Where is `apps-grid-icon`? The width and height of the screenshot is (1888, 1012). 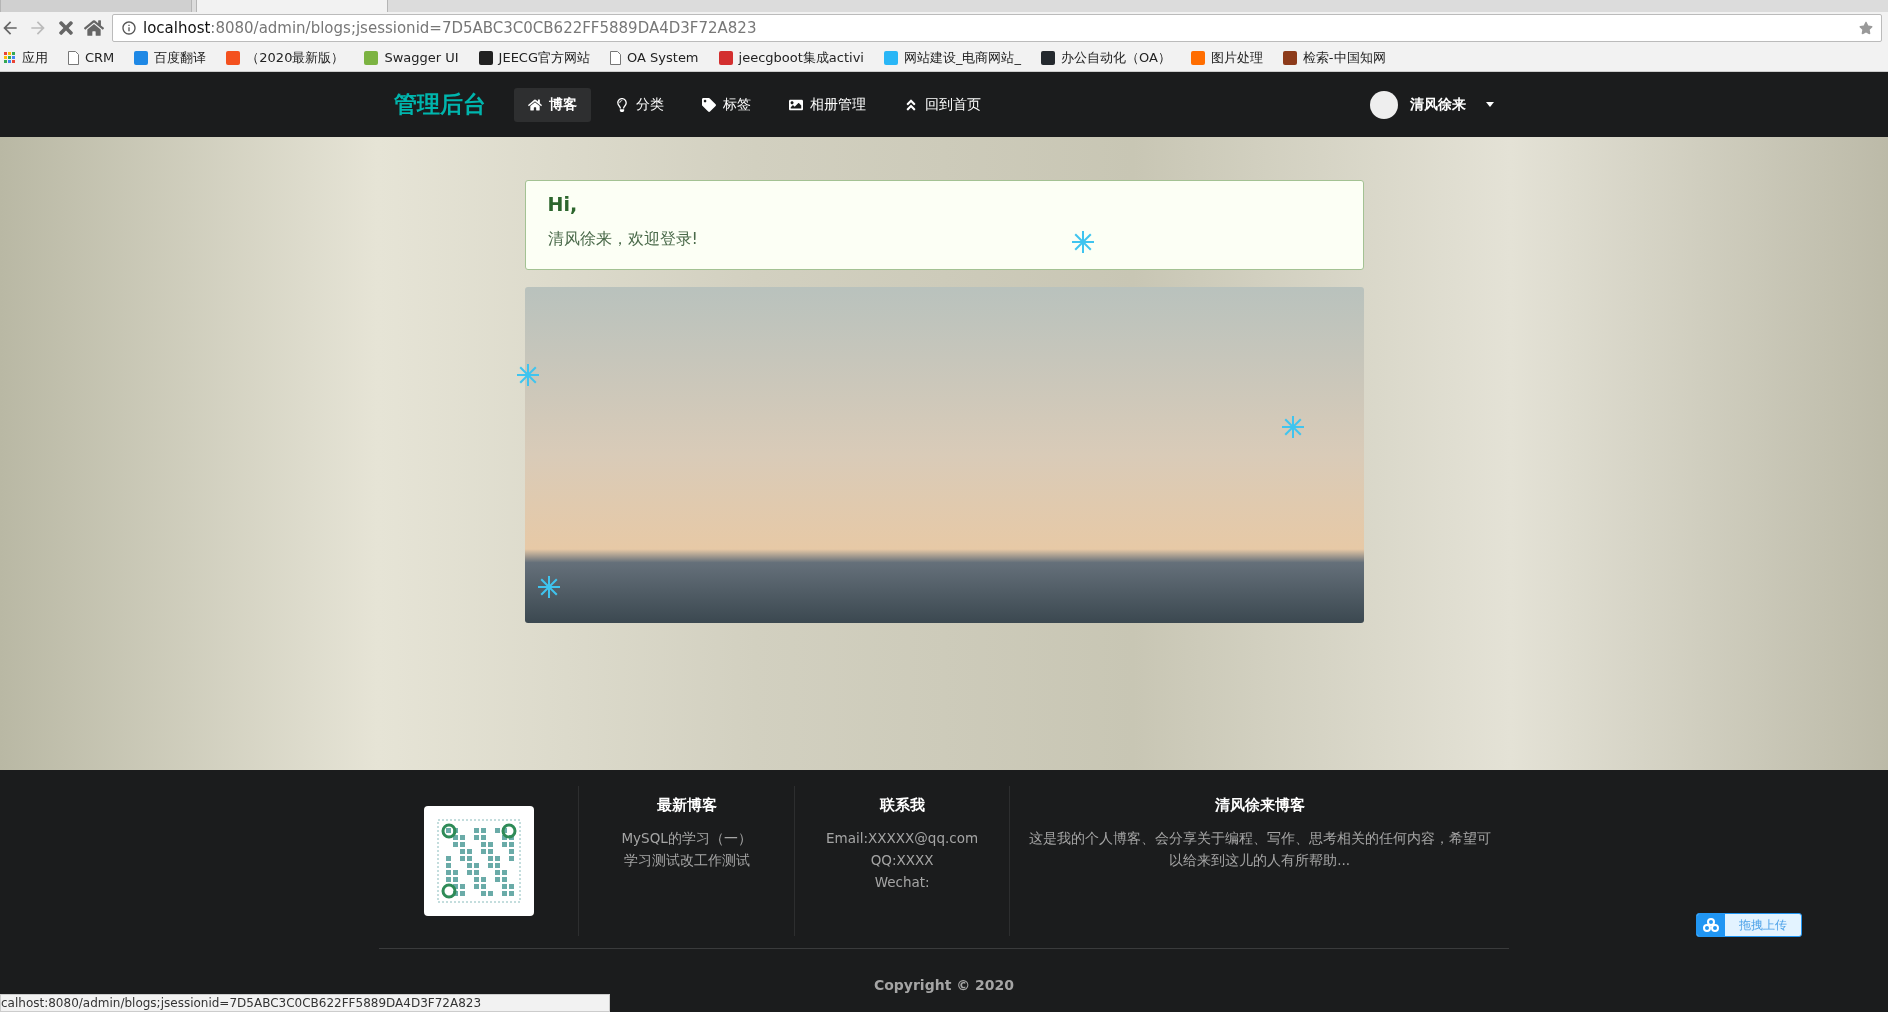 apps-grid-icon is located at coordinates (10, 57).